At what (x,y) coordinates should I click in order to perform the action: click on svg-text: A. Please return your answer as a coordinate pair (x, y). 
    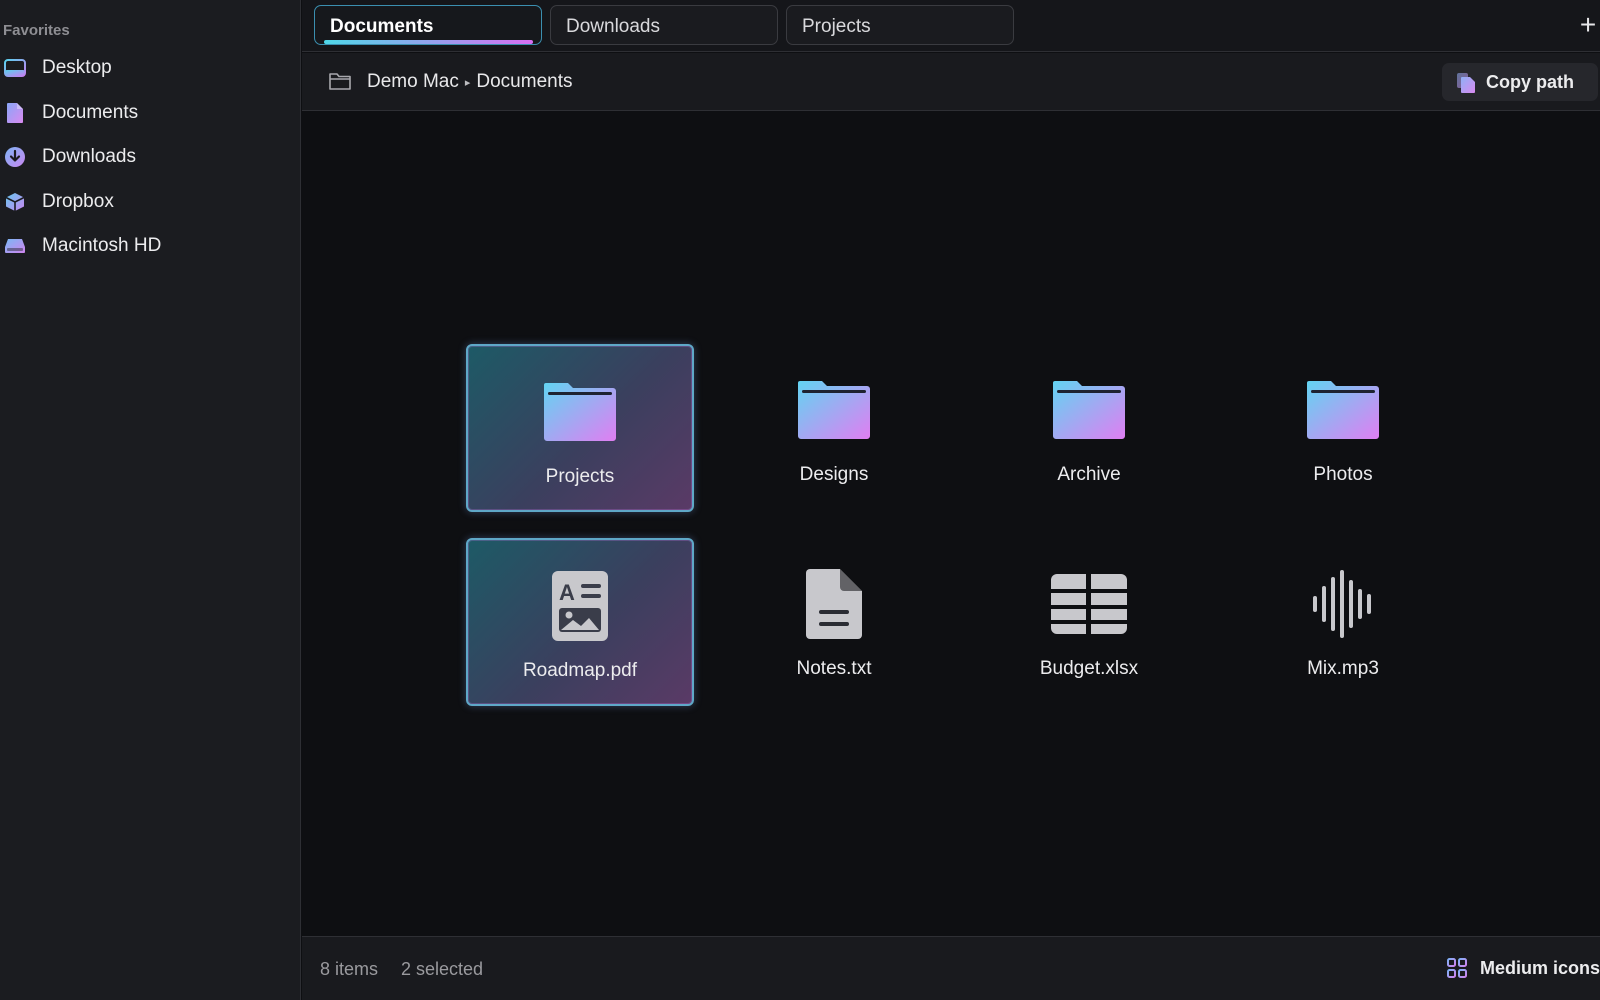
    Looking at the image, I should click on (567, 592).